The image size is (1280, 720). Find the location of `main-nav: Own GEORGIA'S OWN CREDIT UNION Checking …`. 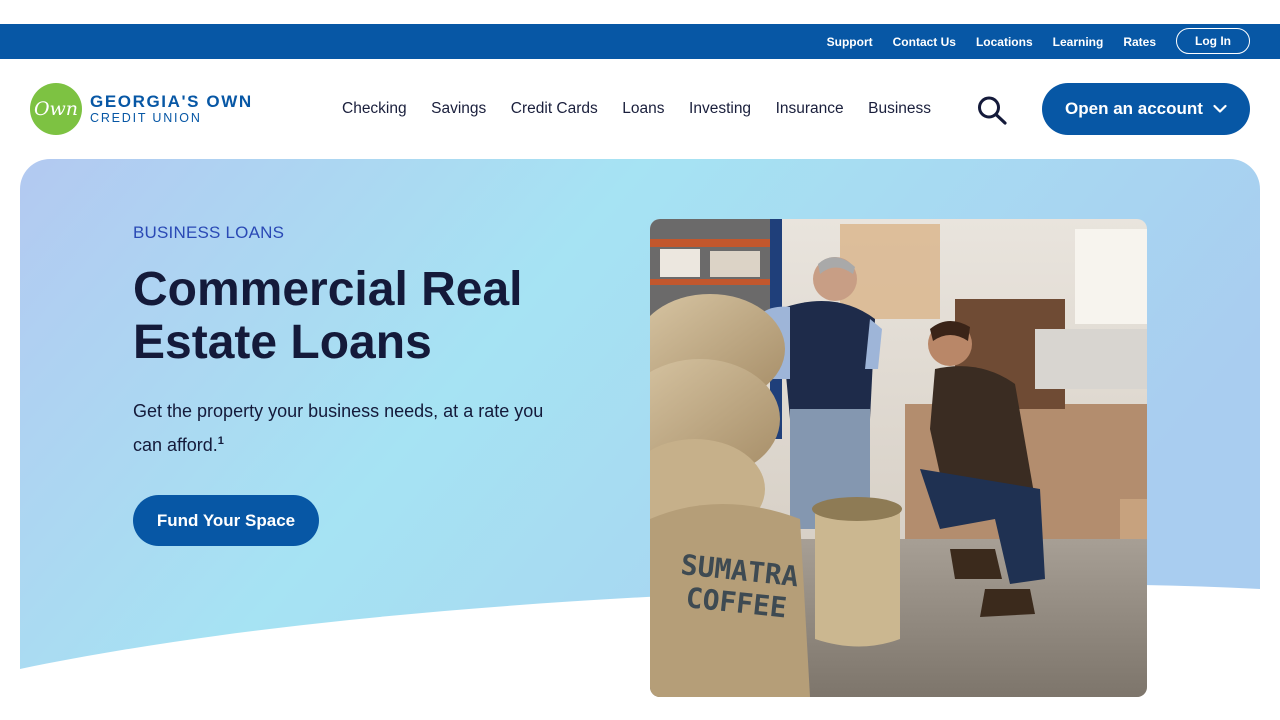

main-nav: Own GEORGIA'S OWN CREDIT UNION Checking … is located at coordinates (640, 109).